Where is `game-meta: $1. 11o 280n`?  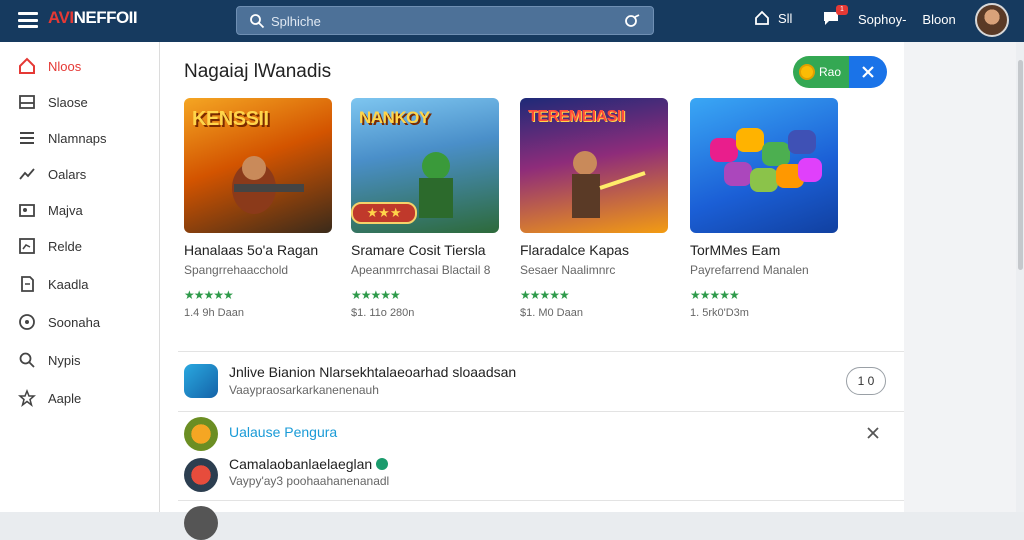
game-meta: $1. 11o 280n is located at coordinates (383, 313).